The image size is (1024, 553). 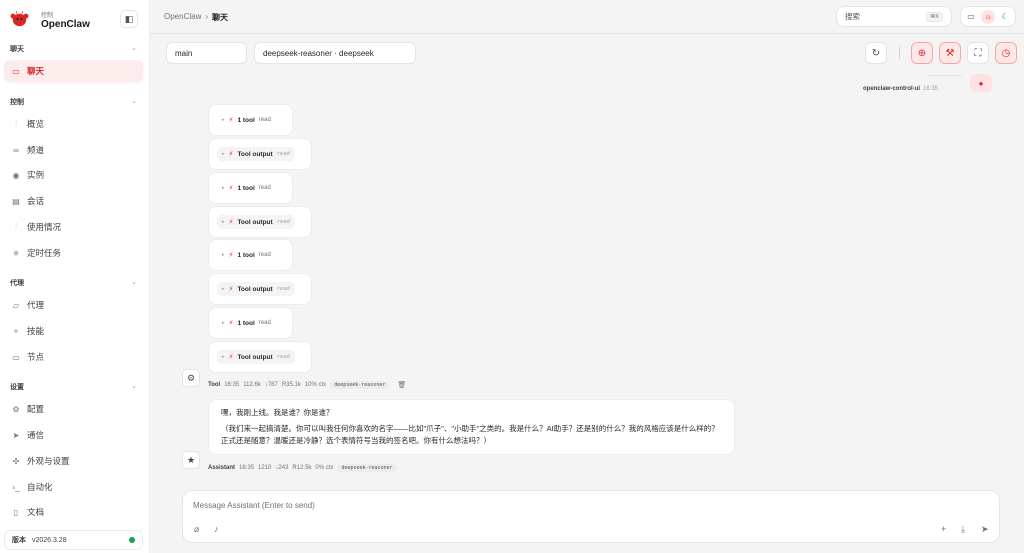 What do you see at coordinates (17, 283) in the screenshot?
I see `nav-group-agents: 代理` at bounding box center [17, 283].